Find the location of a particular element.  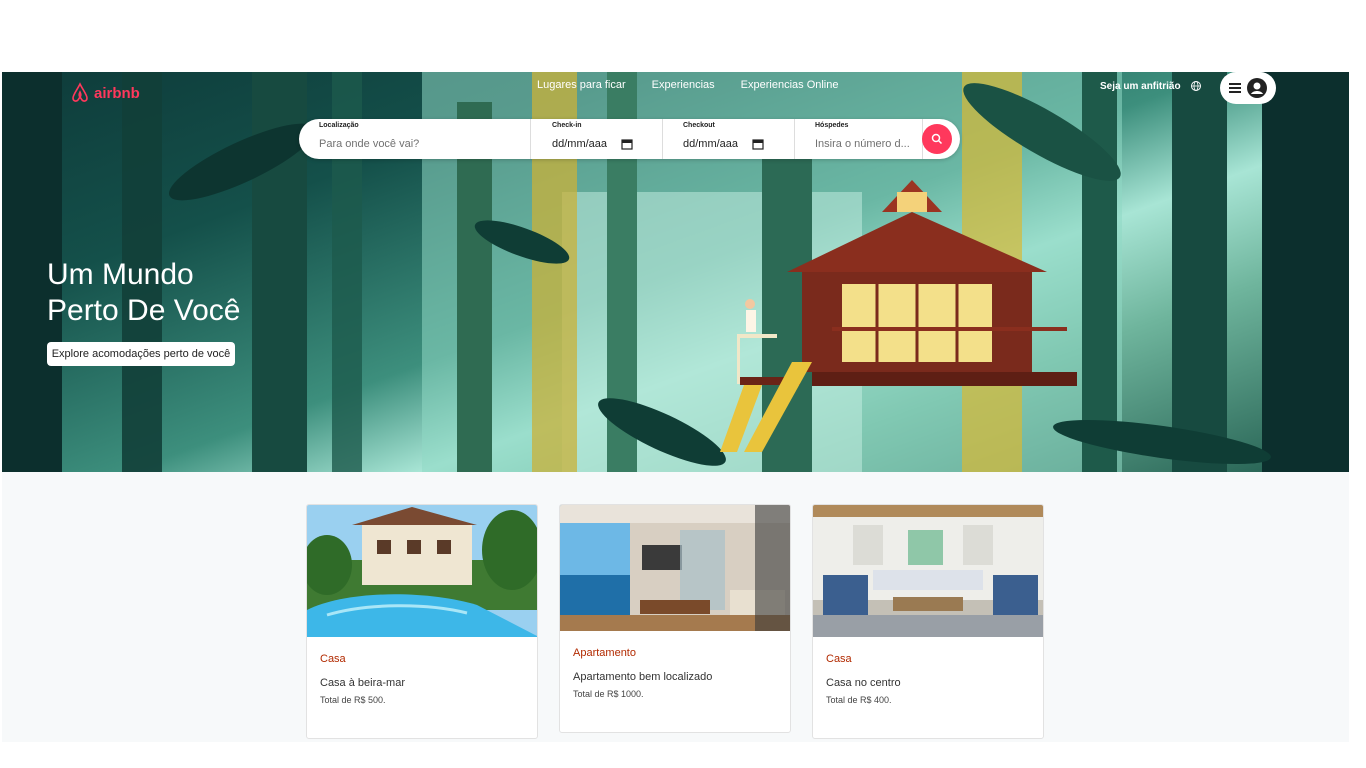

location-input: Para onde você vai? is located at coordinates (424, 144).